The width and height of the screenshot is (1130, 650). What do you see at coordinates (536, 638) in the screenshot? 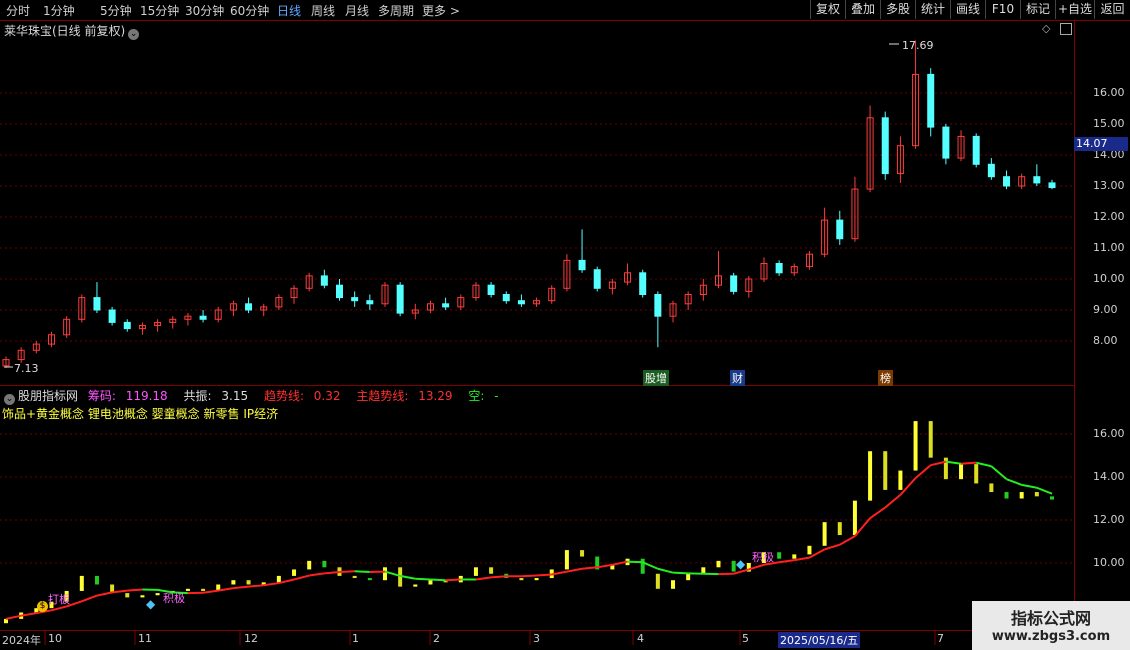
I see `time-label: 3` at bounding box center [536, 638].